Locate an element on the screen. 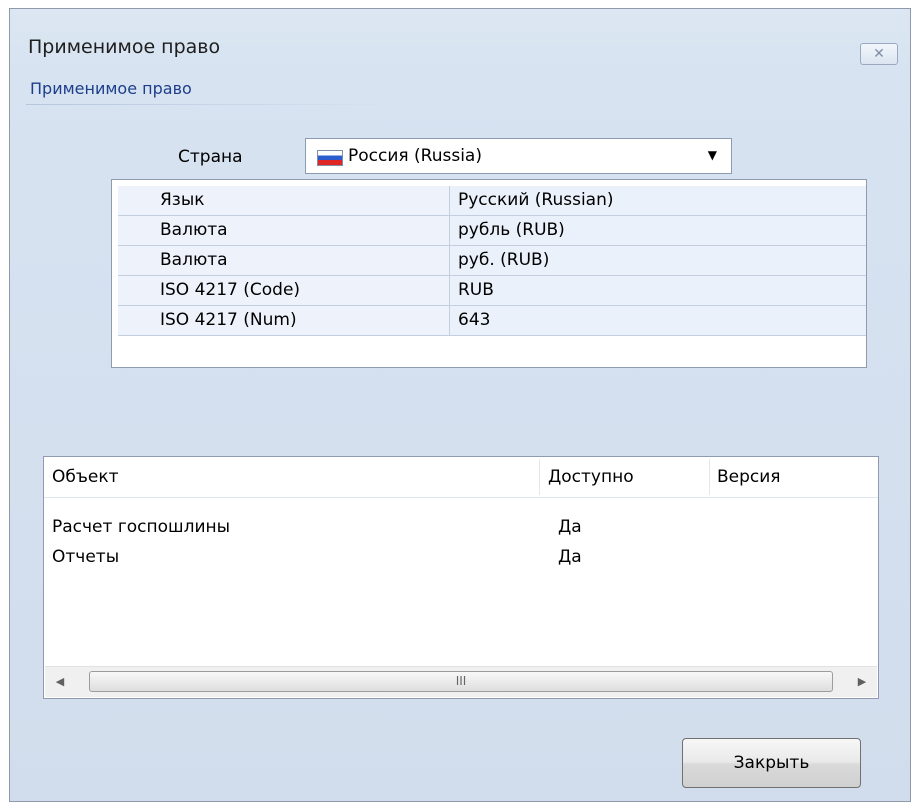 This screenshot has height=809, width=920. info-row-iso-num: ISO 4217 (Num) 643 is located at coordinates (492, 321).